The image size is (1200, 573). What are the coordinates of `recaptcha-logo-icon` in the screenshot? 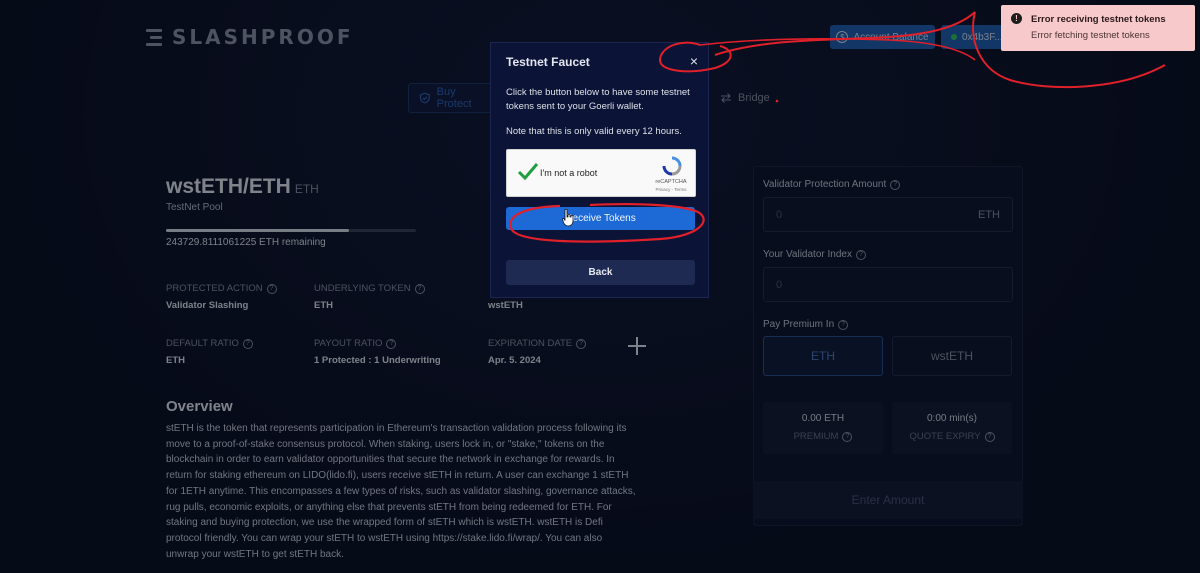 It's located at (672, 166).